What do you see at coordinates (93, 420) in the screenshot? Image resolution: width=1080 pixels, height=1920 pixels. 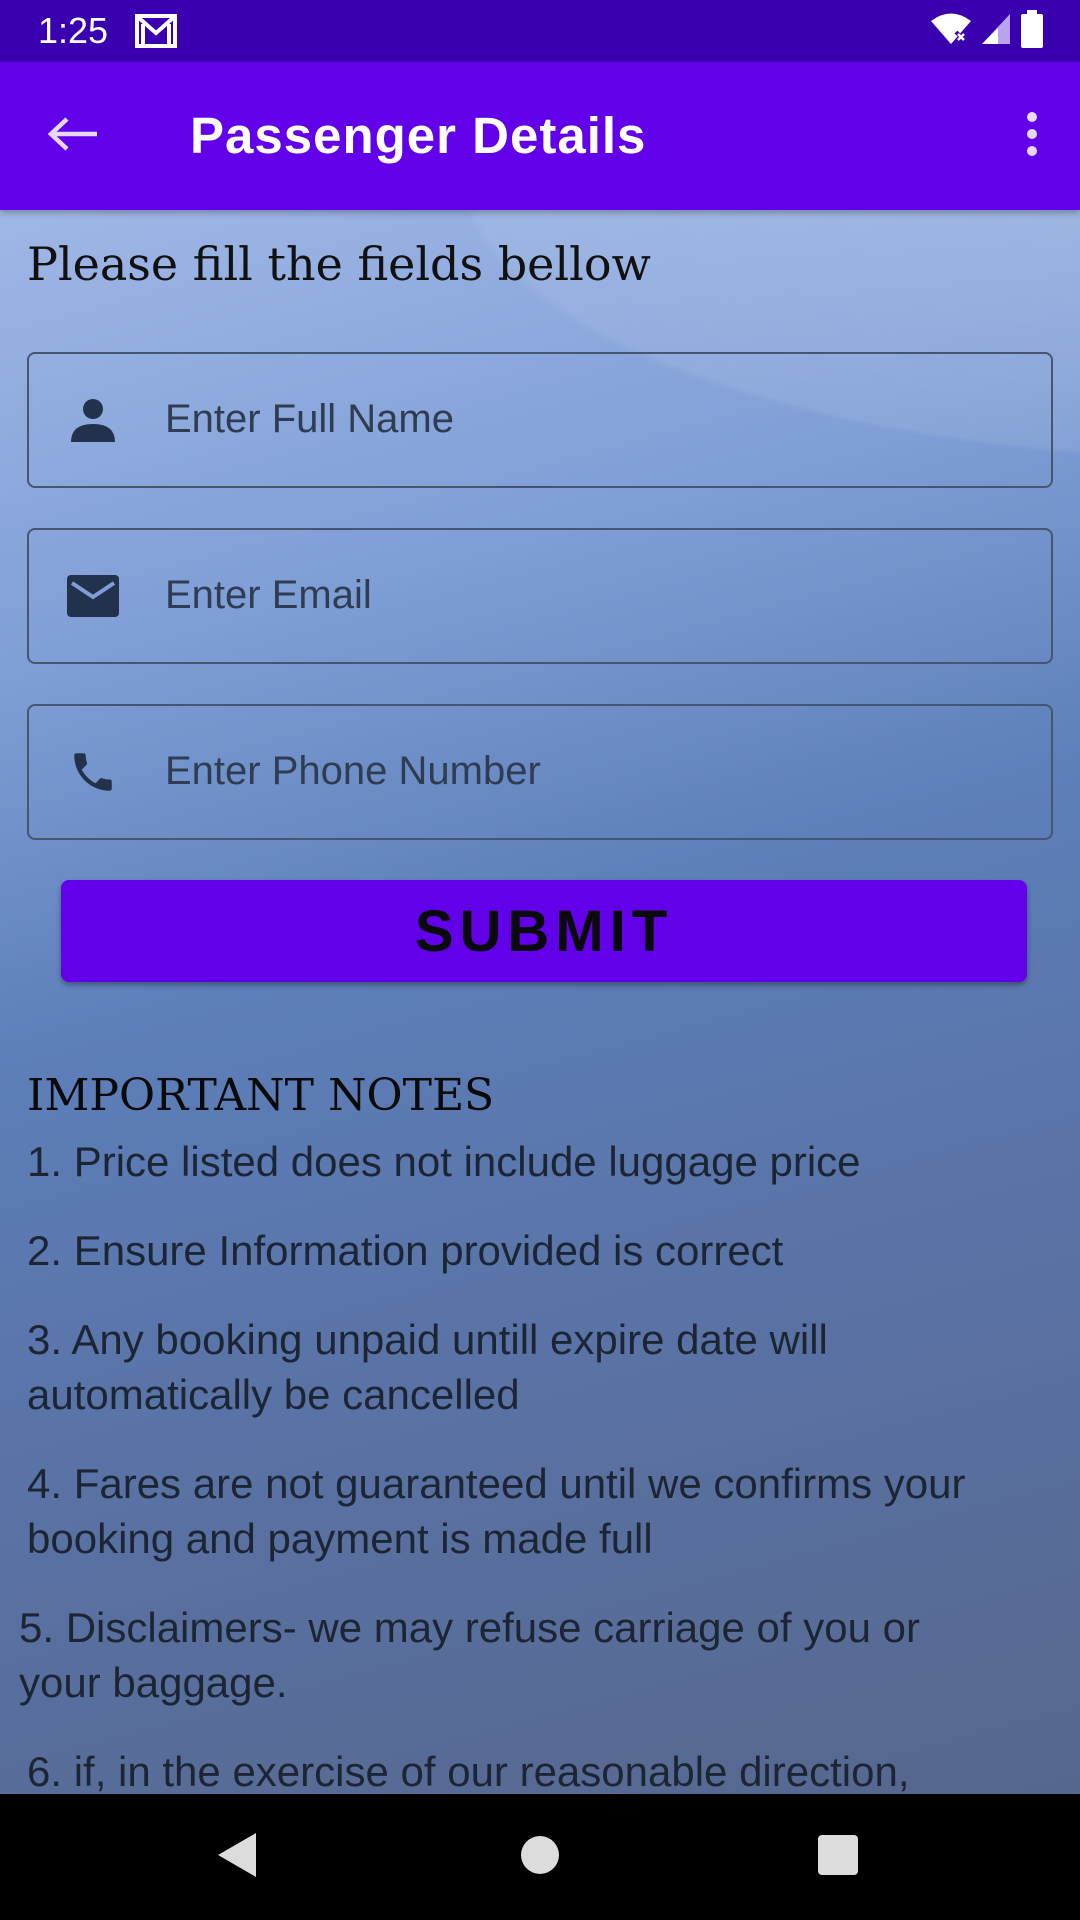 I see `person-icon` at bounding box center [93, 420].